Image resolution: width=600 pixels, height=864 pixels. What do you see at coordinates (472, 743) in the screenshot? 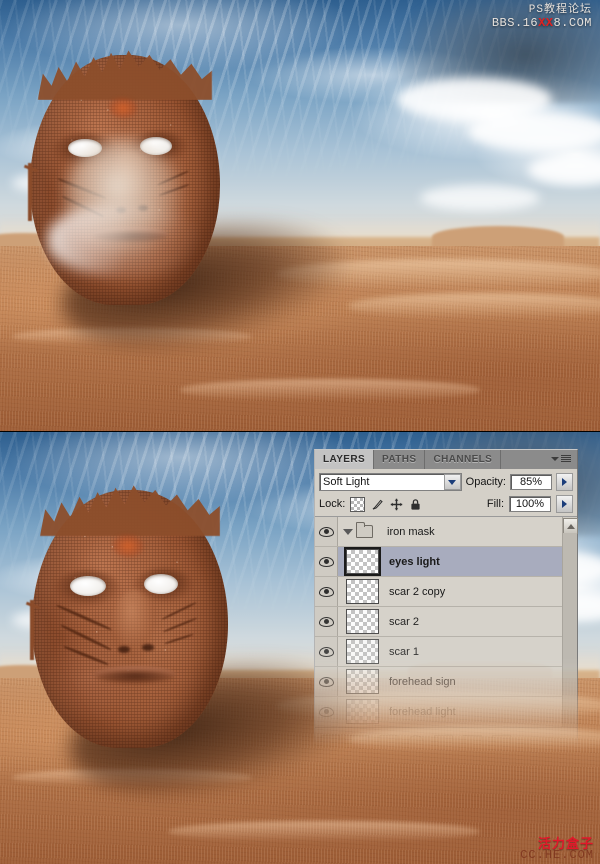
I see `new-layer-button` at bounding box center [472, 743].